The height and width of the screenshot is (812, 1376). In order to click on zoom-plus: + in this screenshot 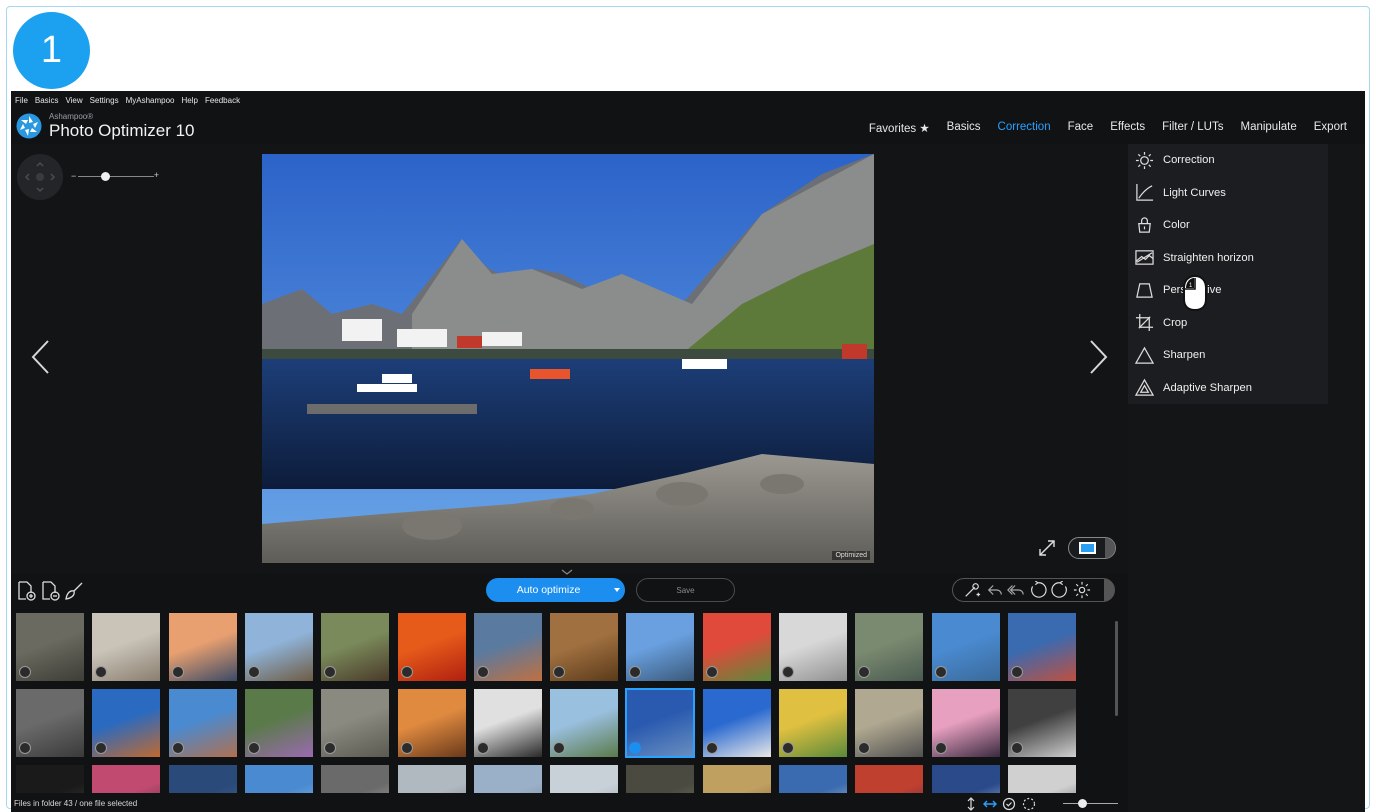, I will do `click(156, 175)`.